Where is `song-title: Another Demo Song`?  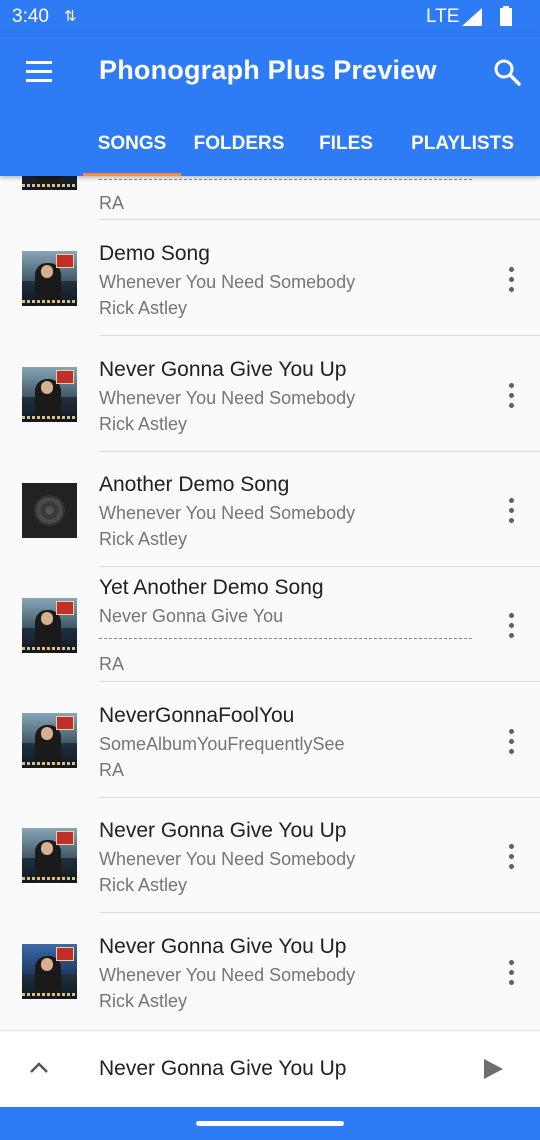
song-title: Another Demo Song is located at coordinates (194, 484).